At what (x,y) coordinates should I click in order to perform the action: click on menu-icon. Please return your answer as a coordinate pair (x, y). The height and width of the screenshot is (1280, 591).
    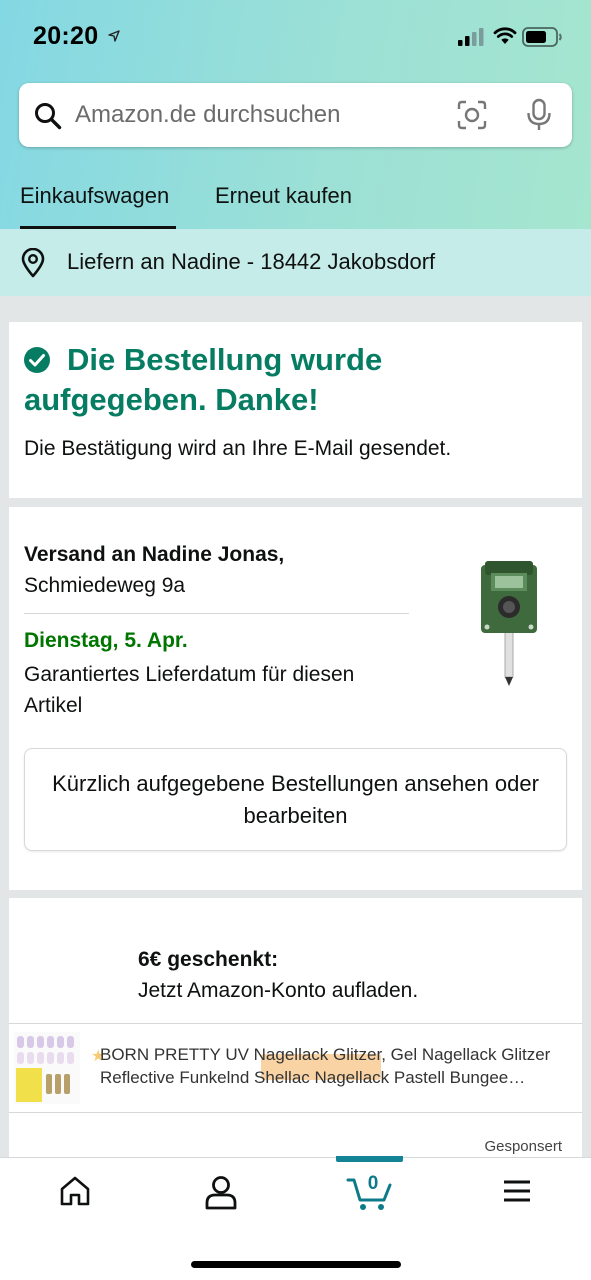
    Looking at the image, I should click on (517, 1191).